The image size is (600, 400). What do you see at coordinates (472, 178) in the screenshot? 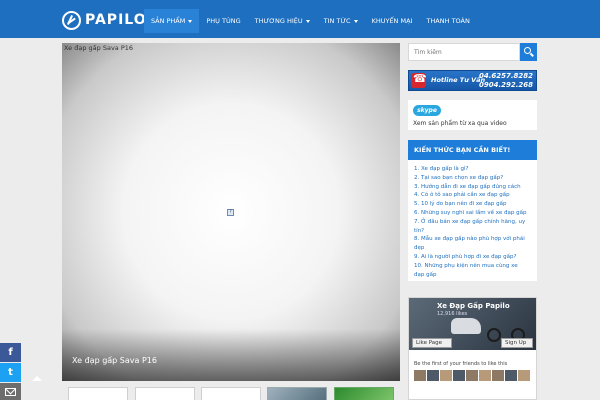
I see `knowledge-link: 2. Tại sao bạn chọn xe đạp gấp?` at bounding box center [472, 178].